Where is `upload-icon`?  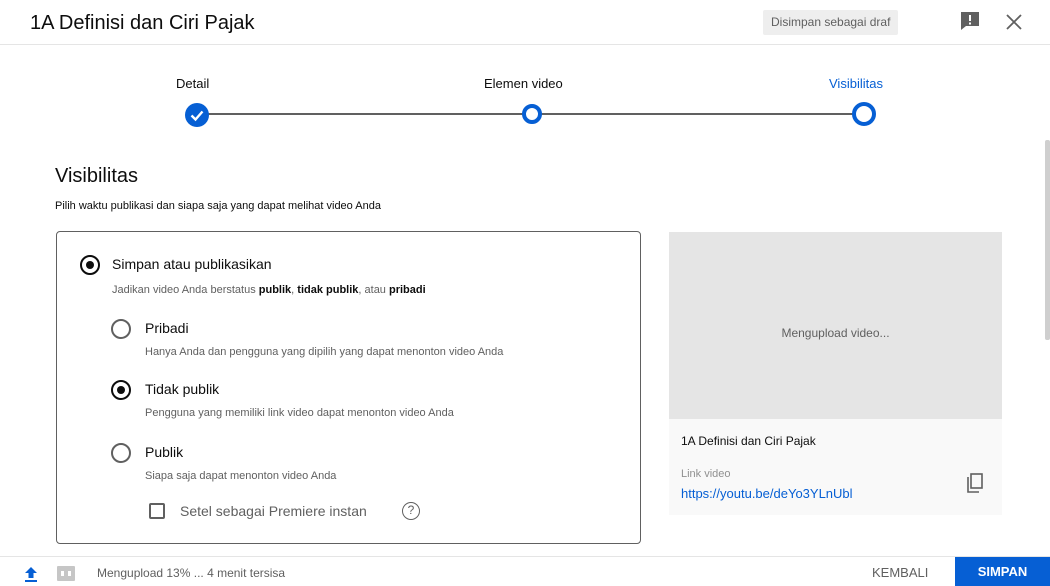 upload-icon is located at coordinates (31, 574).